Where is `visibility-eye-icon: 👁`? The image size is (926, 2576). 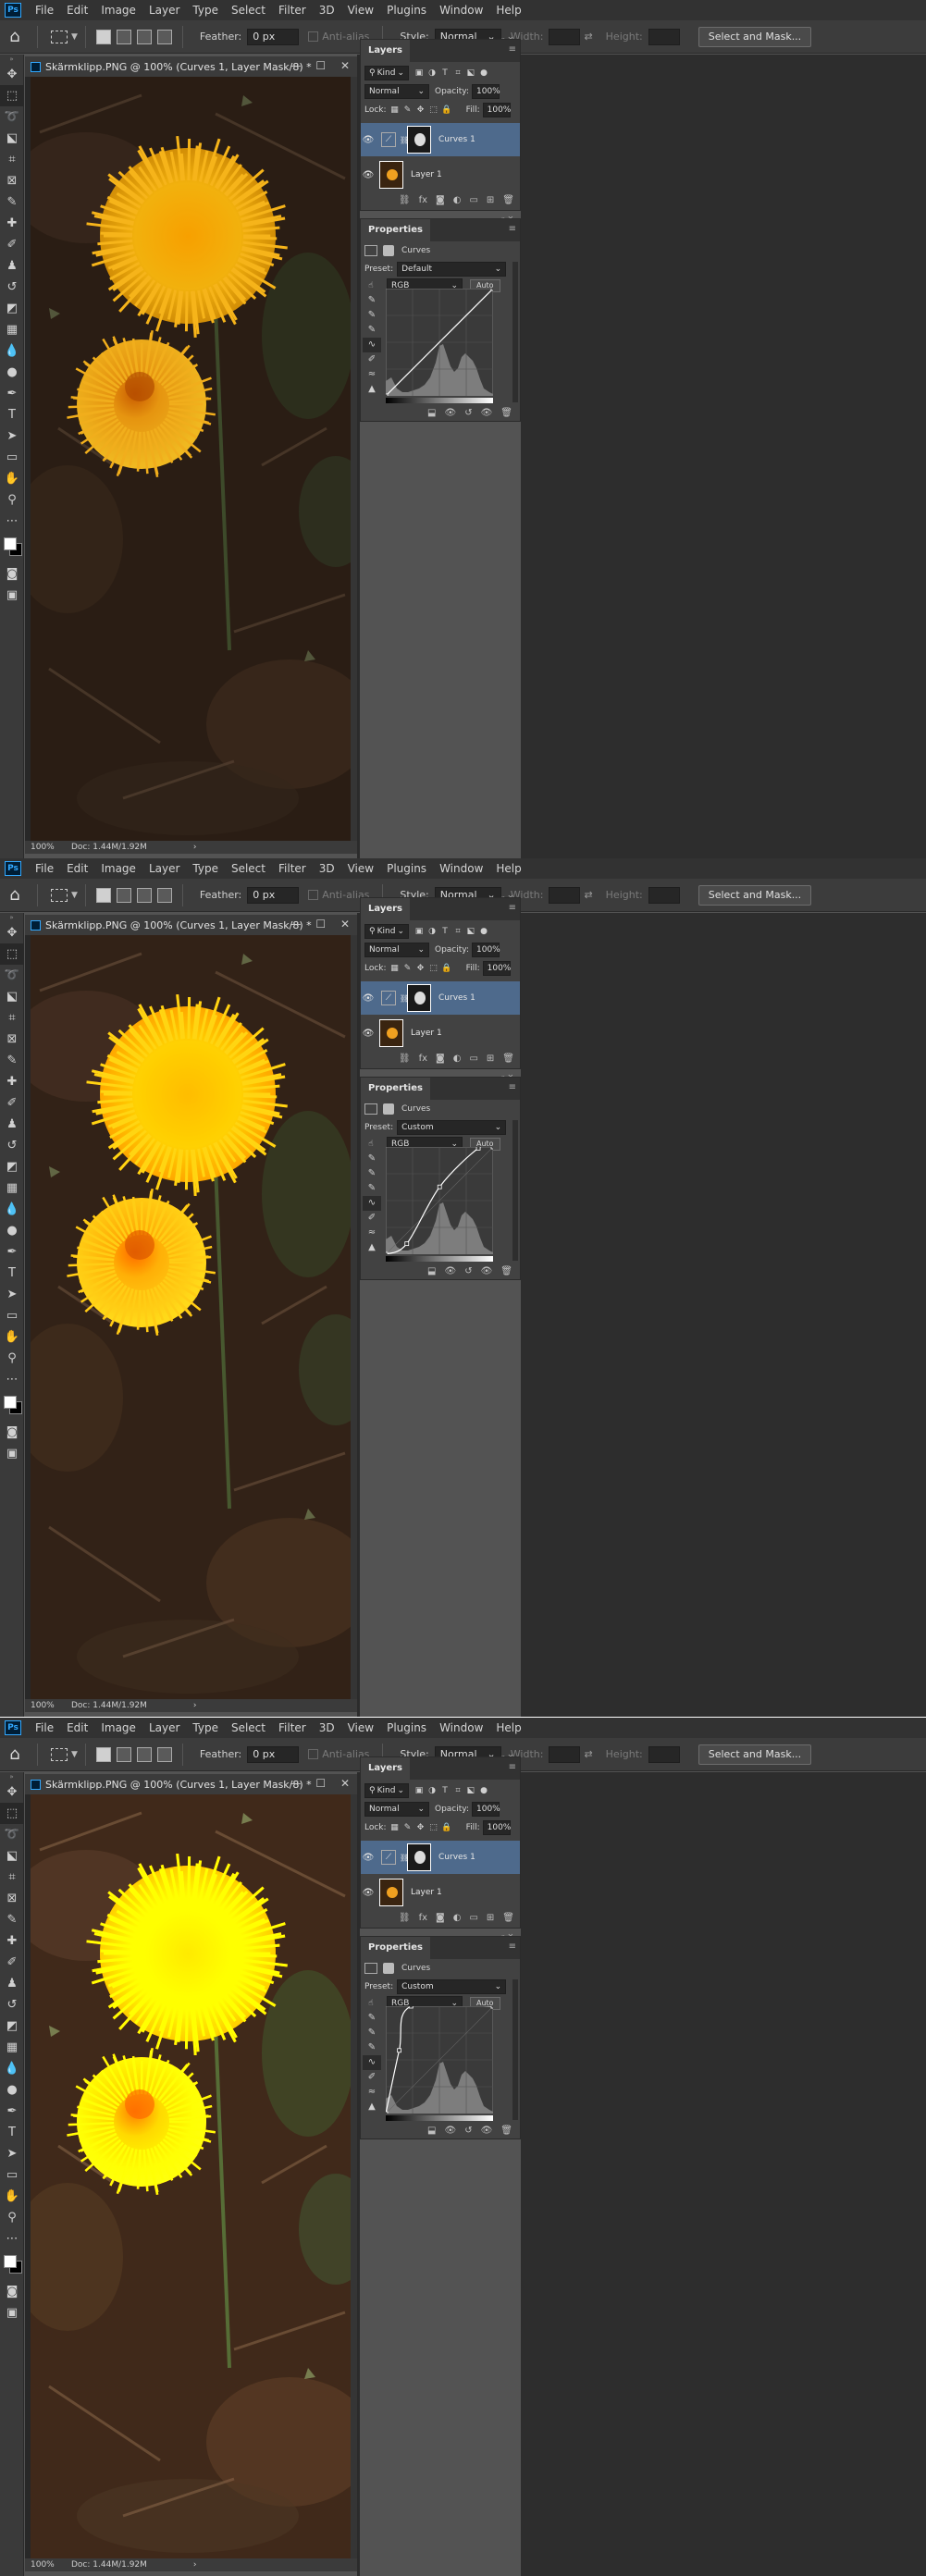
visibility-eye-icon: 👁 is located at coordinates (368, 175).